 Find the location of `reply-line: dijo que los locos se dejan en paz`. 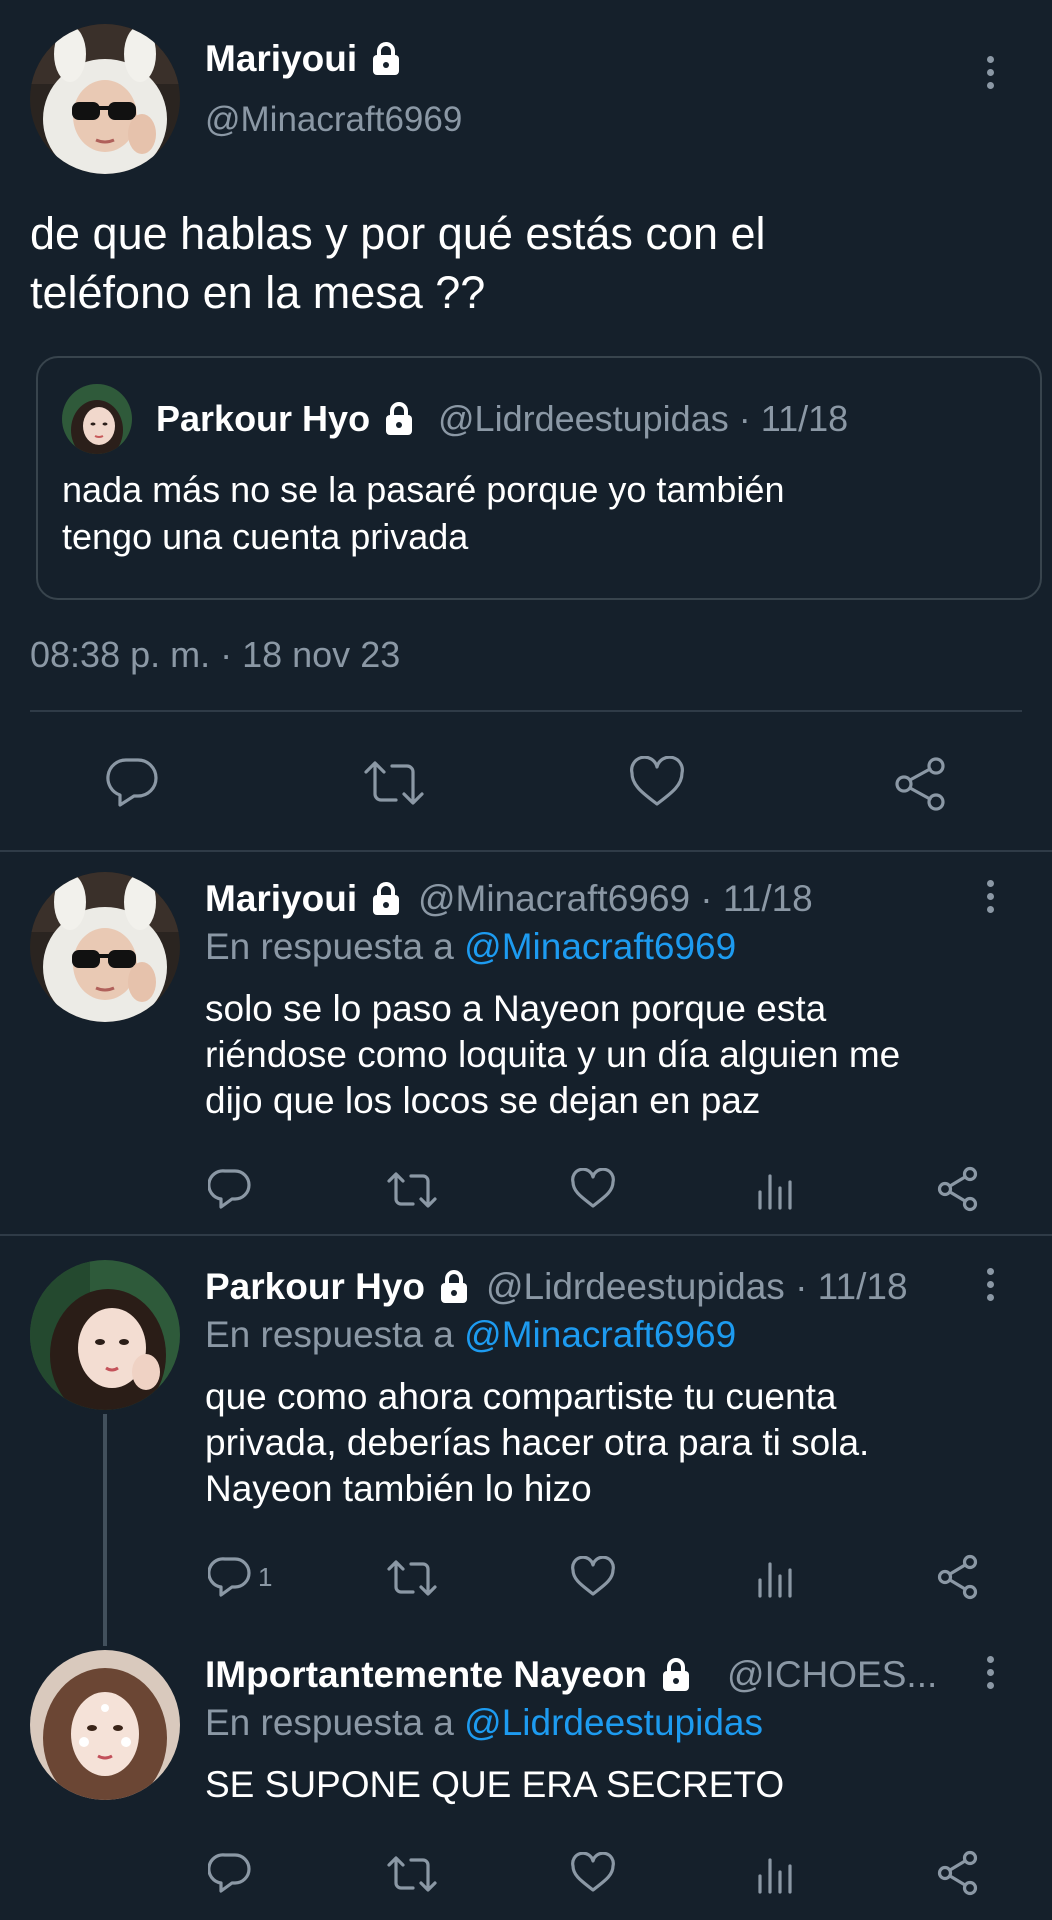

reply-line: dijo que los locos se dejan en paz is located at coordinates (483, 1100).